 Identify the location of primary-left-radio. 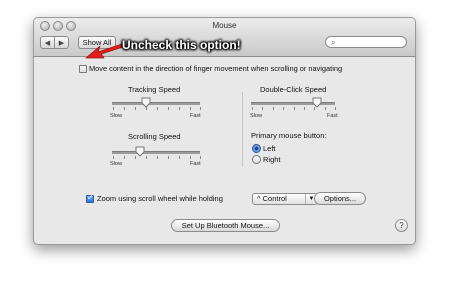
(256, 148).